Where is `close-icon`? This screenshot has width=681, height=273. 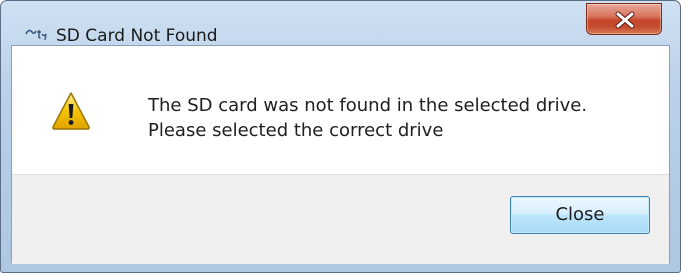 close-icon is located at coordinates (625, 20).